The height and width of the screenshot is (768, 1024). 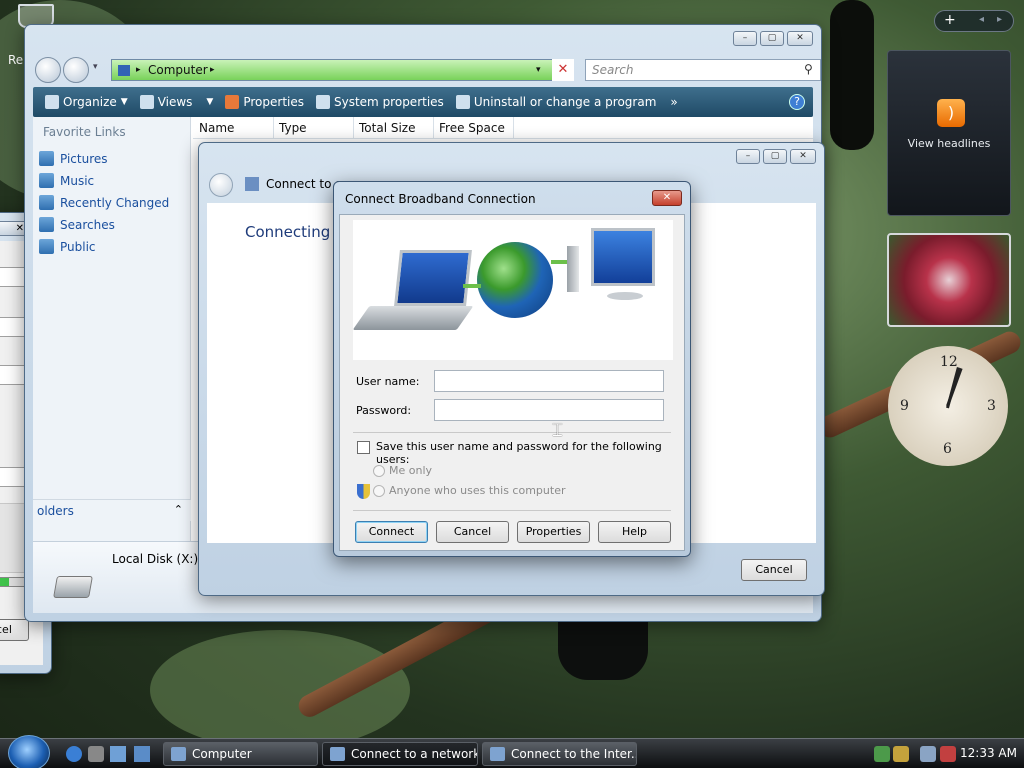 I want to click on connect-button: Connect, so click(x=391, y=532).